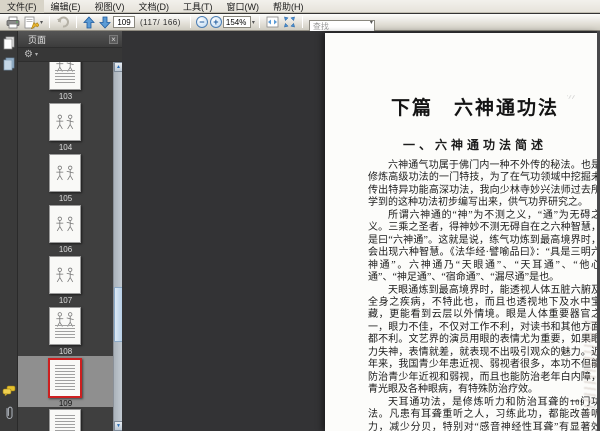  Describe the element at coordinates (22, 6) in the screenshot. I see `menu-file: 文件(F)` at that location.